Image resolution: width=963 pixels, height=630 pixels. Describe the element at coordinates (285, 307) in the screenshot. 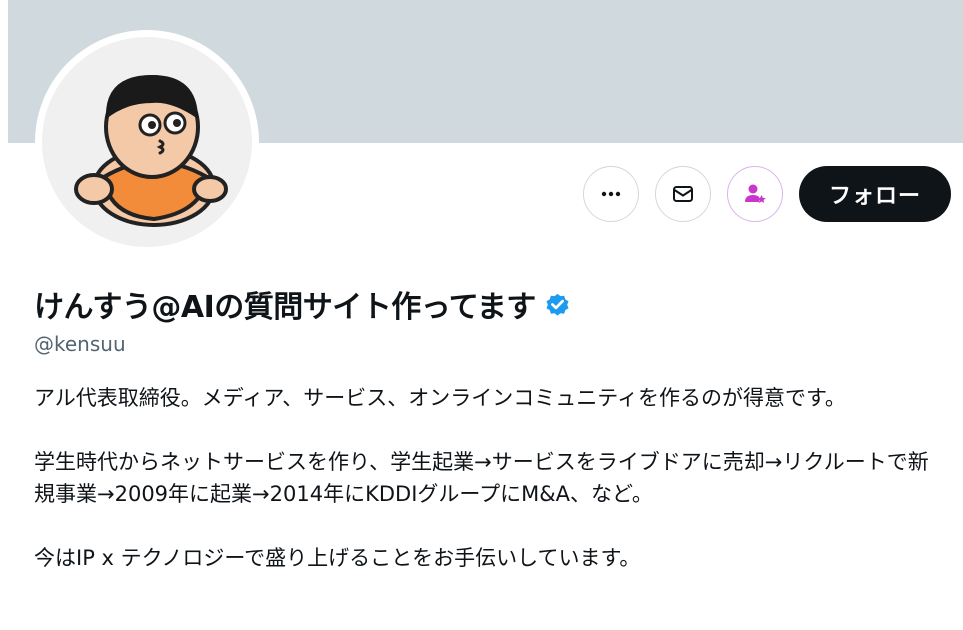

I see `display-name: けんすう@AIの質問サイト作ってます` at that location.